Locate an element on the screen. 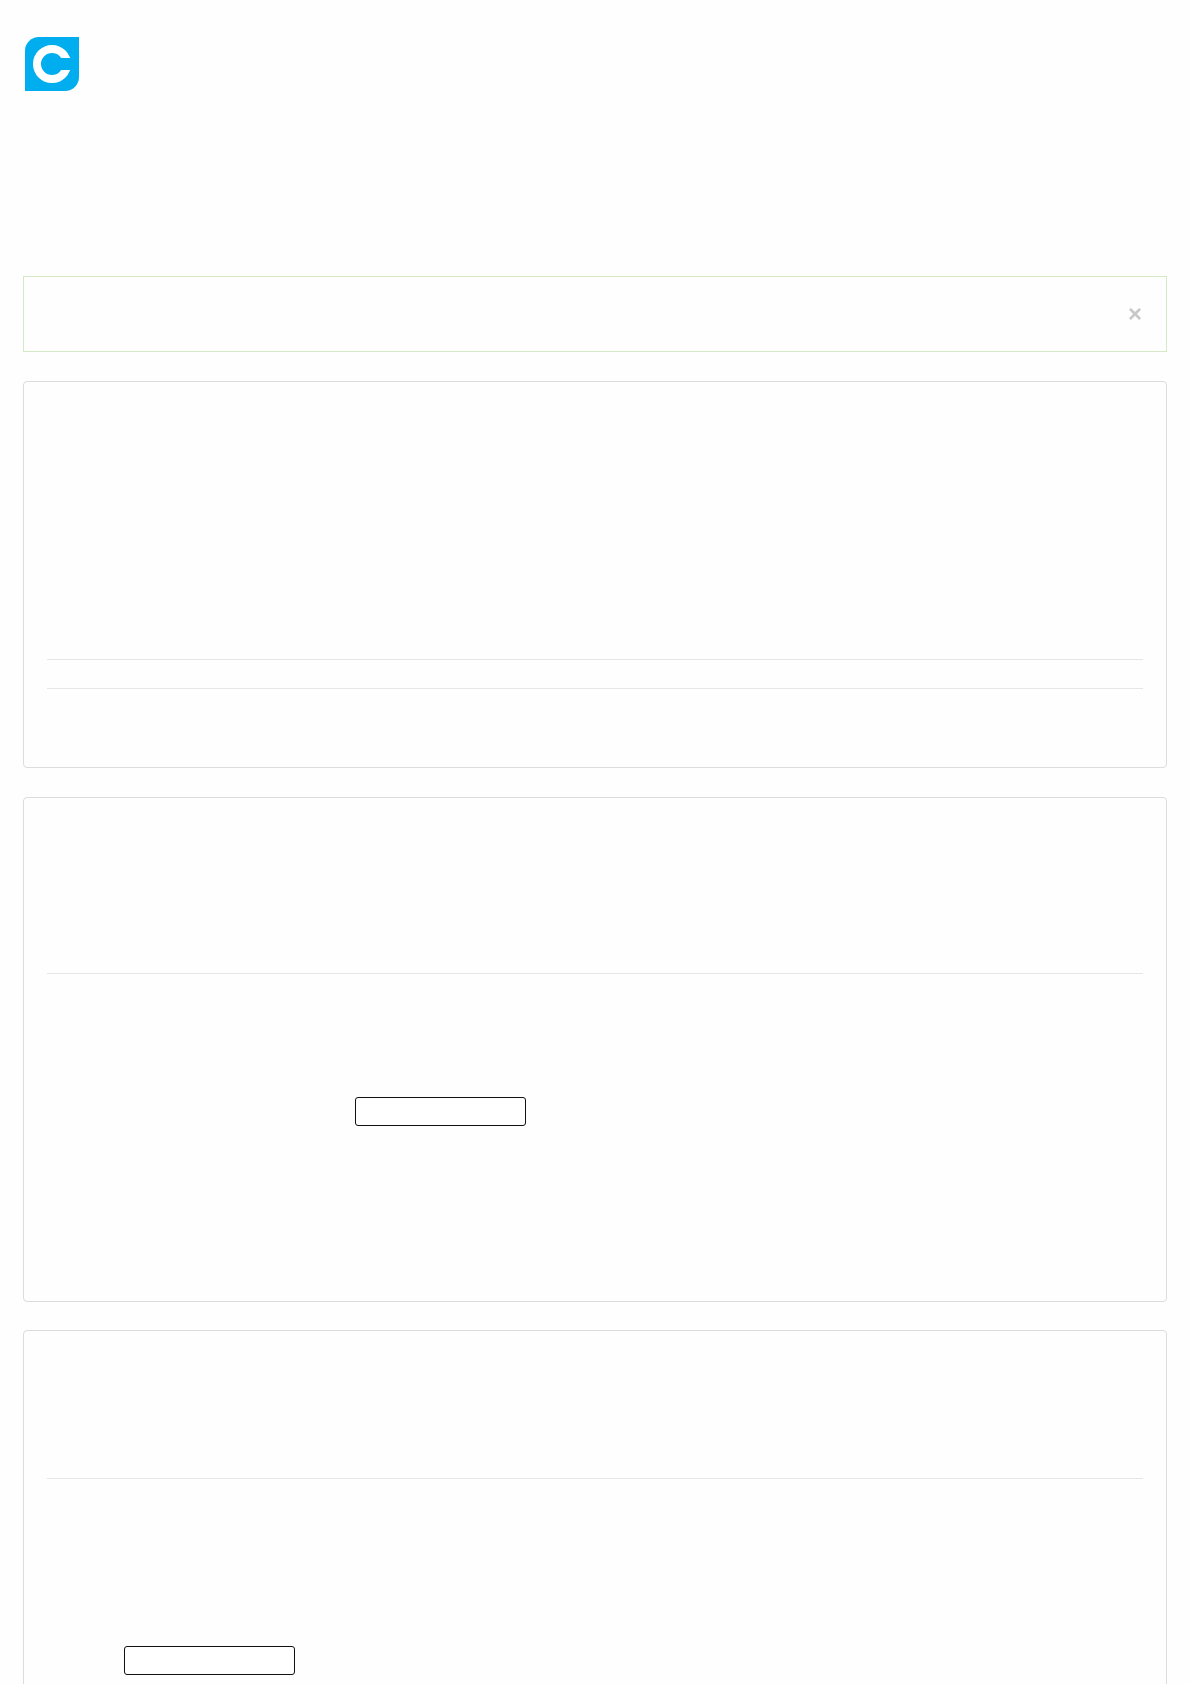  logo-icon is located at coordinates (52, 64).